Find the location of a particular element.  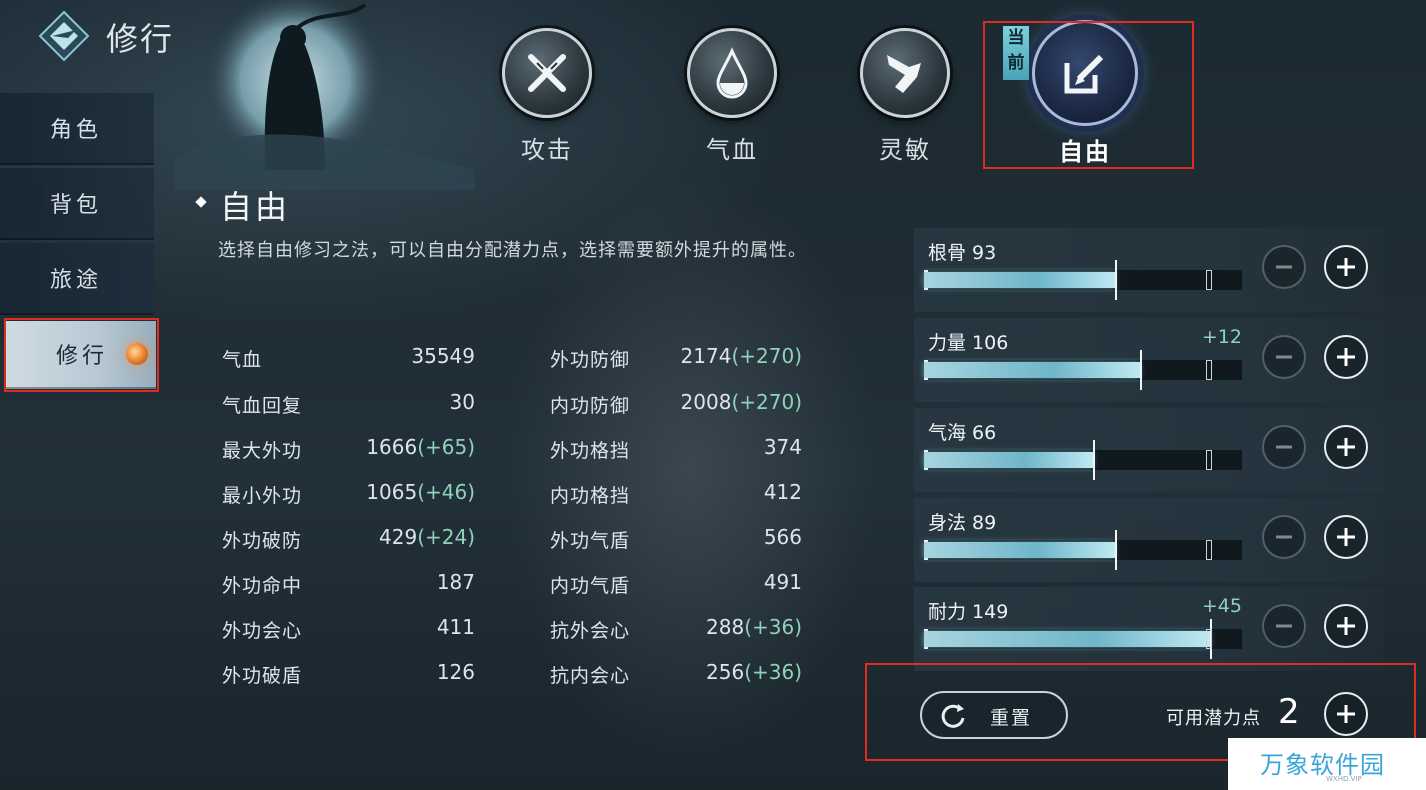

tab-label: 灵敏 is located at coordinates (905, 150).